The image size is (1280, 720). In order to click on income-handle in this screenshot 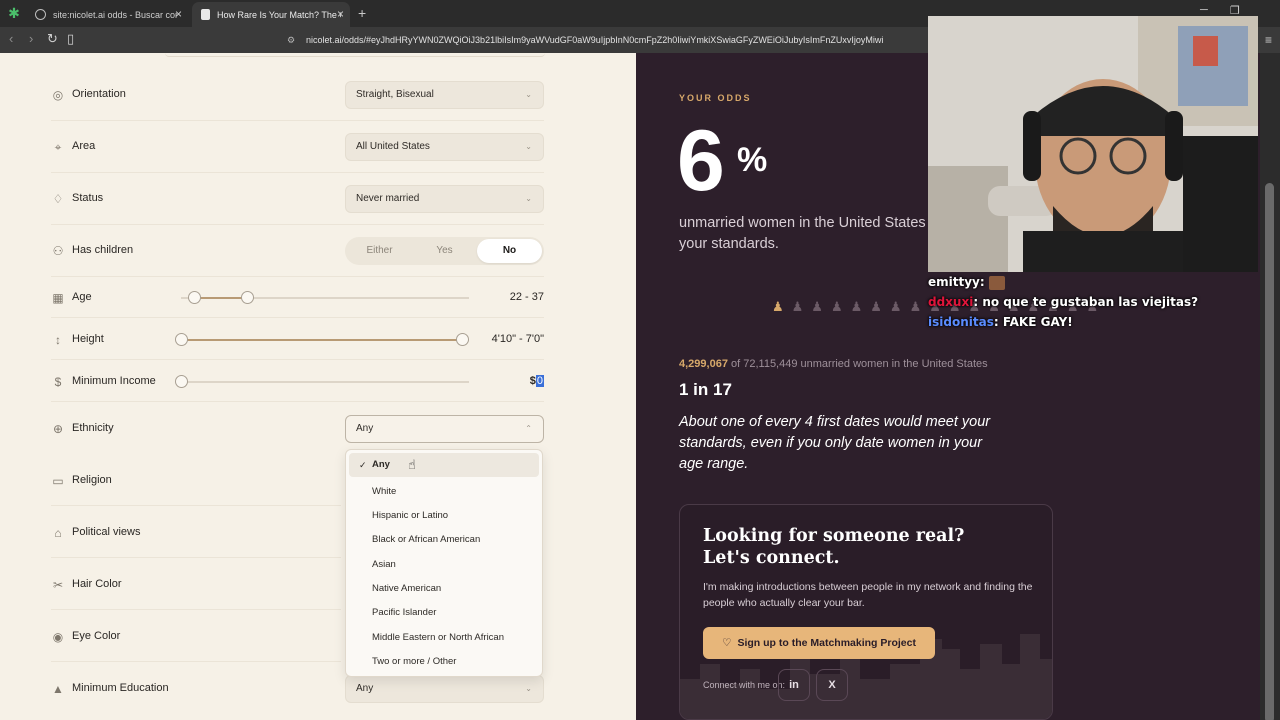, I will do `click(181, 381)`.